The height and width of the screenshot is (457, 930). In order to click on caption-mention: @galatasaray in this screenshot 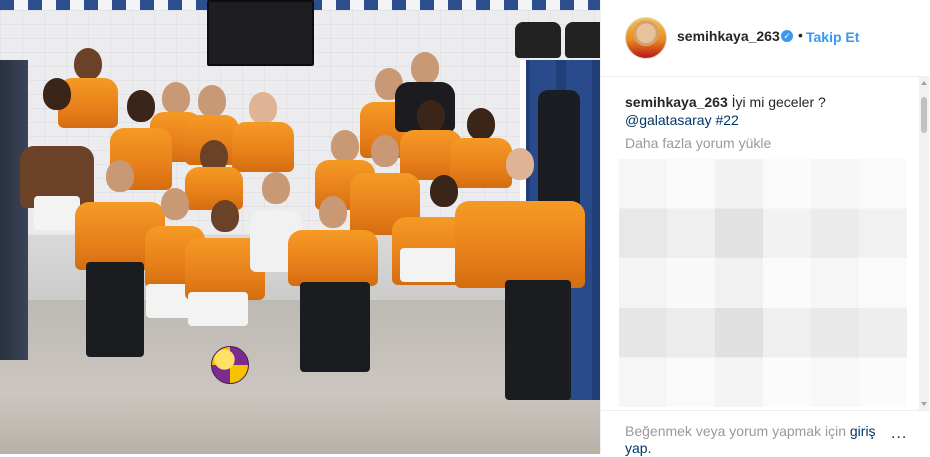, I will do `click(668, 120)`.